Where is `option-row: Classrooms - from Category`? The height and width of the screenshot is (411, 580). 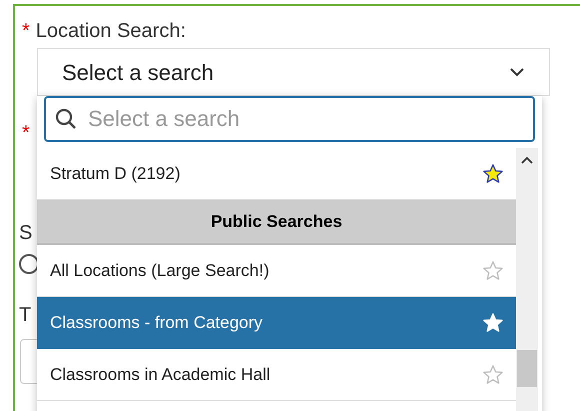 option-row: Classrooms - from Category is located at coordinates (276, 323).